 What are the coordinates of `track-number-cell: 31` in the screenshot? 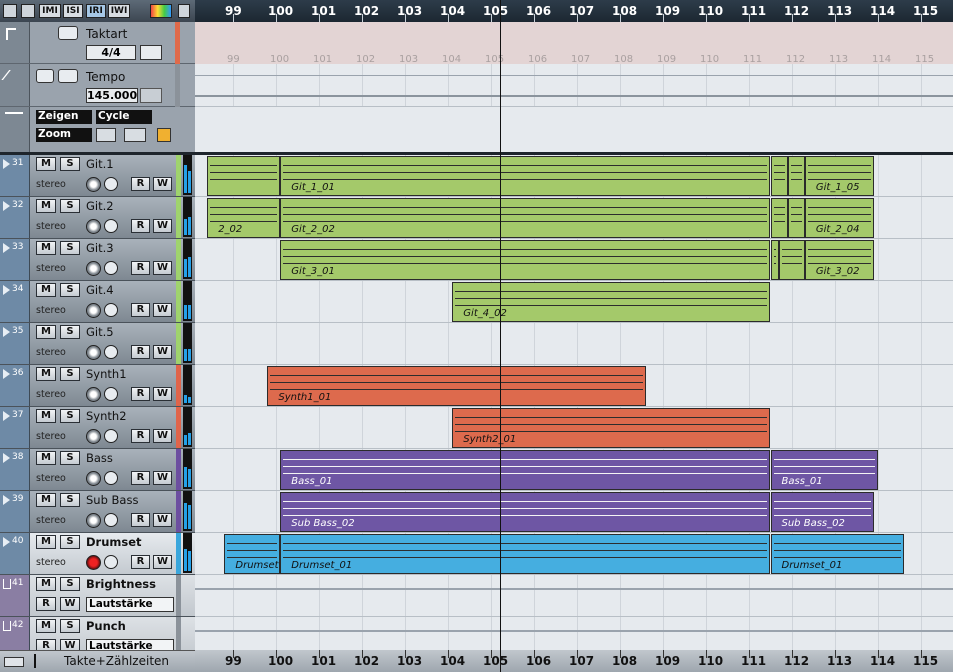 It's located at (15, 175).